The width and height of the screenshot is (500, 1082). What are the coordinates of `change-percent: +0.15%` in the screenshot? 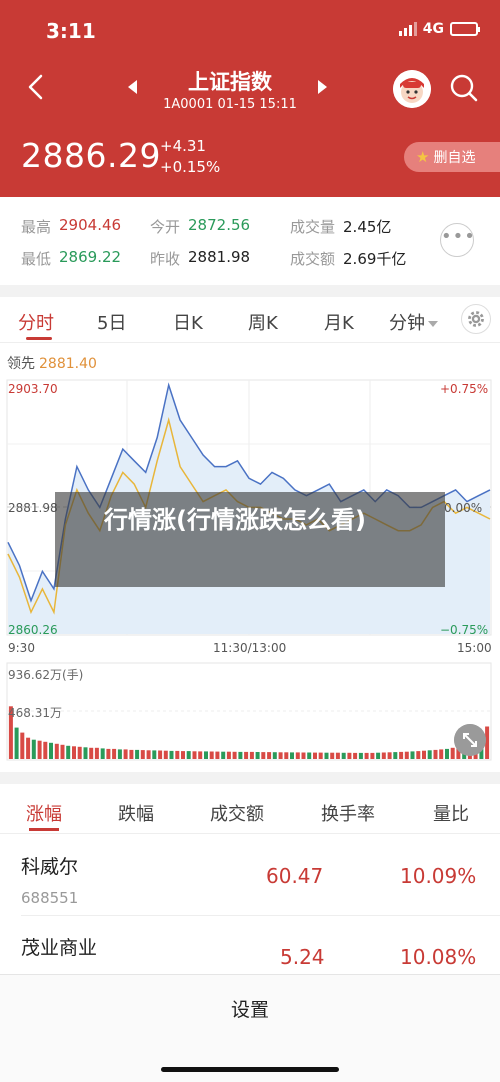 It's located at (190, 167).